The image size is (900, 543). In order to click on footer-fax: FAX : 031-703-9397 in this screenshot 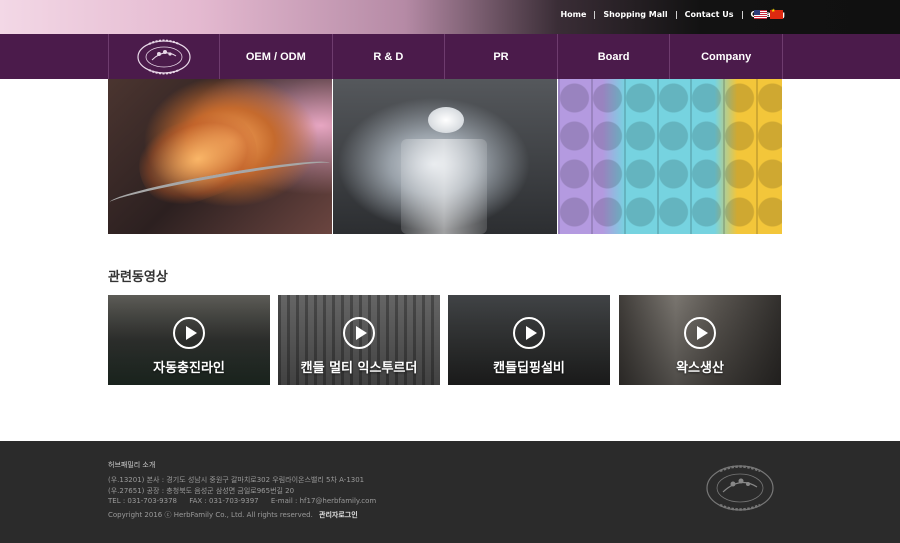, I will do `click(224, 501)`.